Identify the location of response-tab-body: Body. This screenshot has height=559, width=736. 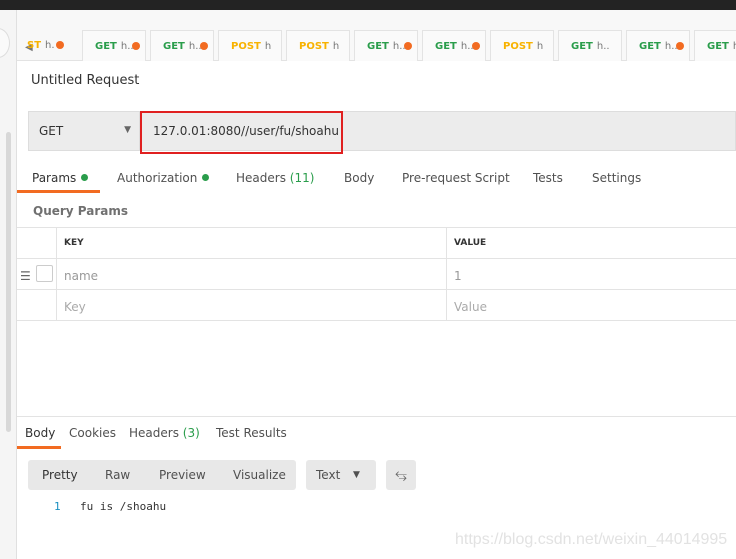
(40, 433).